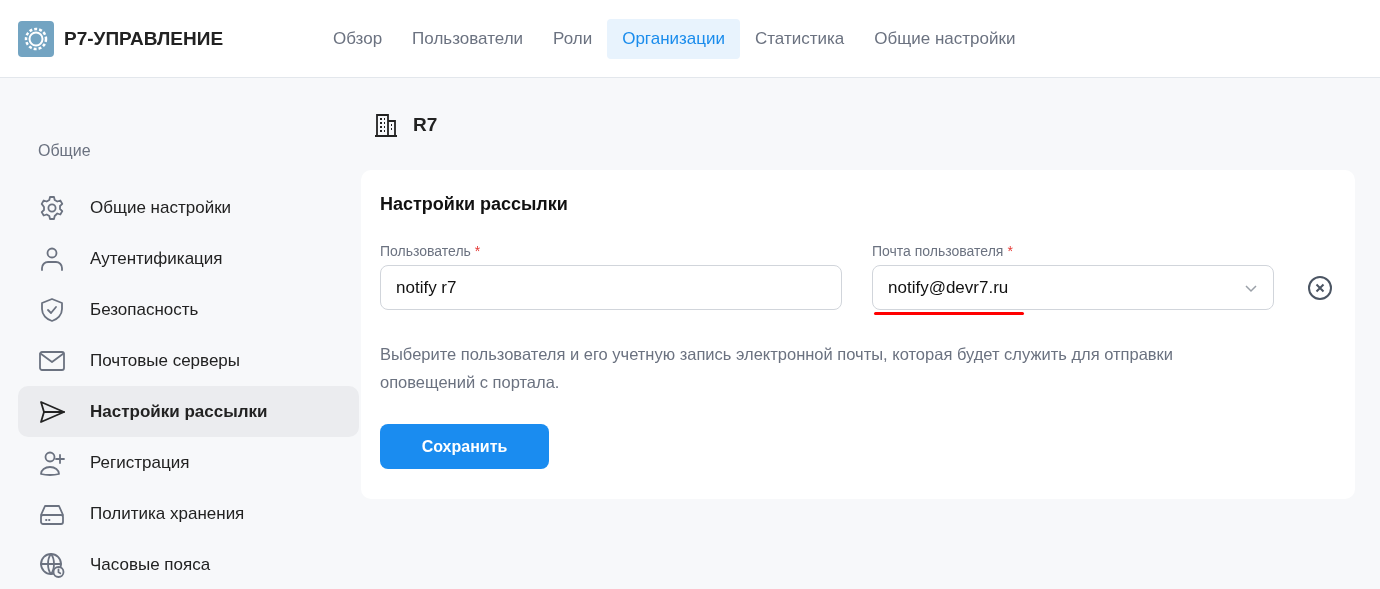  Describe the element at coordinates (425, 251) in the screenshot. I see `field-label: Пользователь` at that location.